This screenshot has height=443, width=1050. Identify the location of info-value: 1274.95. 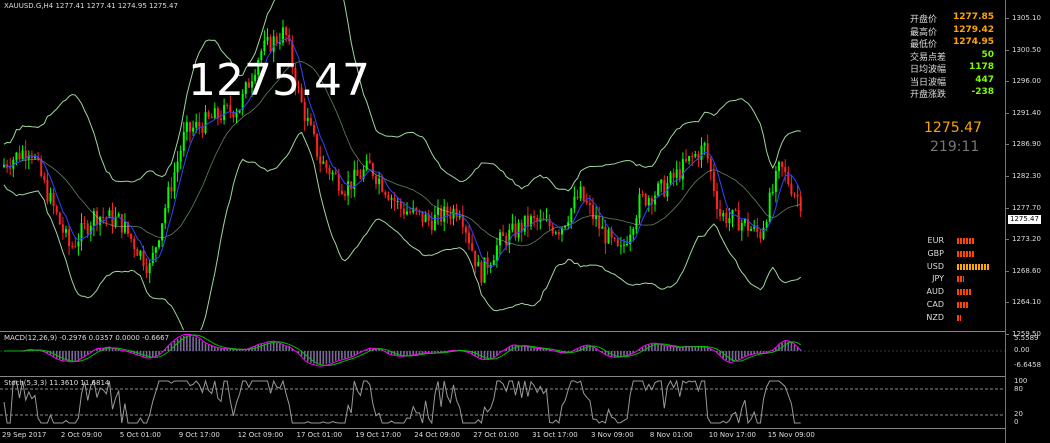
(973, 42).